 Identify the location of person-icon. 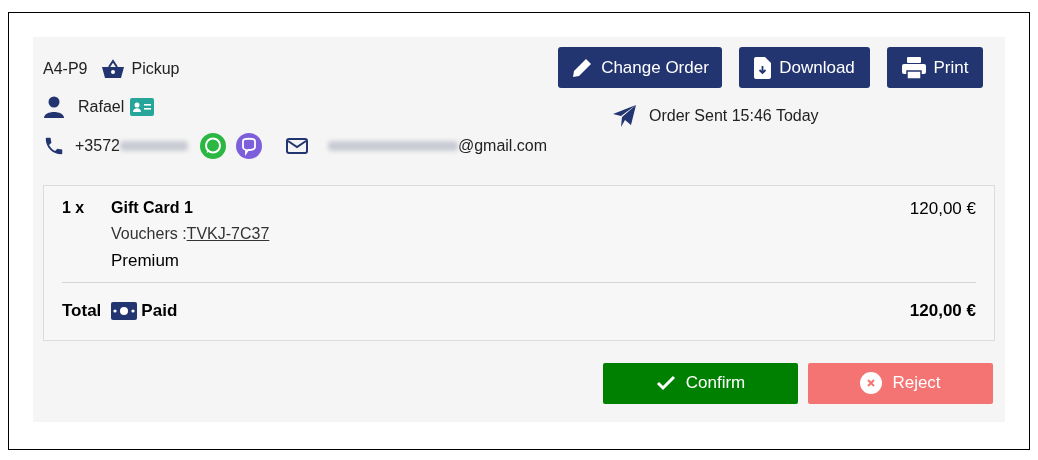
(54, 107).